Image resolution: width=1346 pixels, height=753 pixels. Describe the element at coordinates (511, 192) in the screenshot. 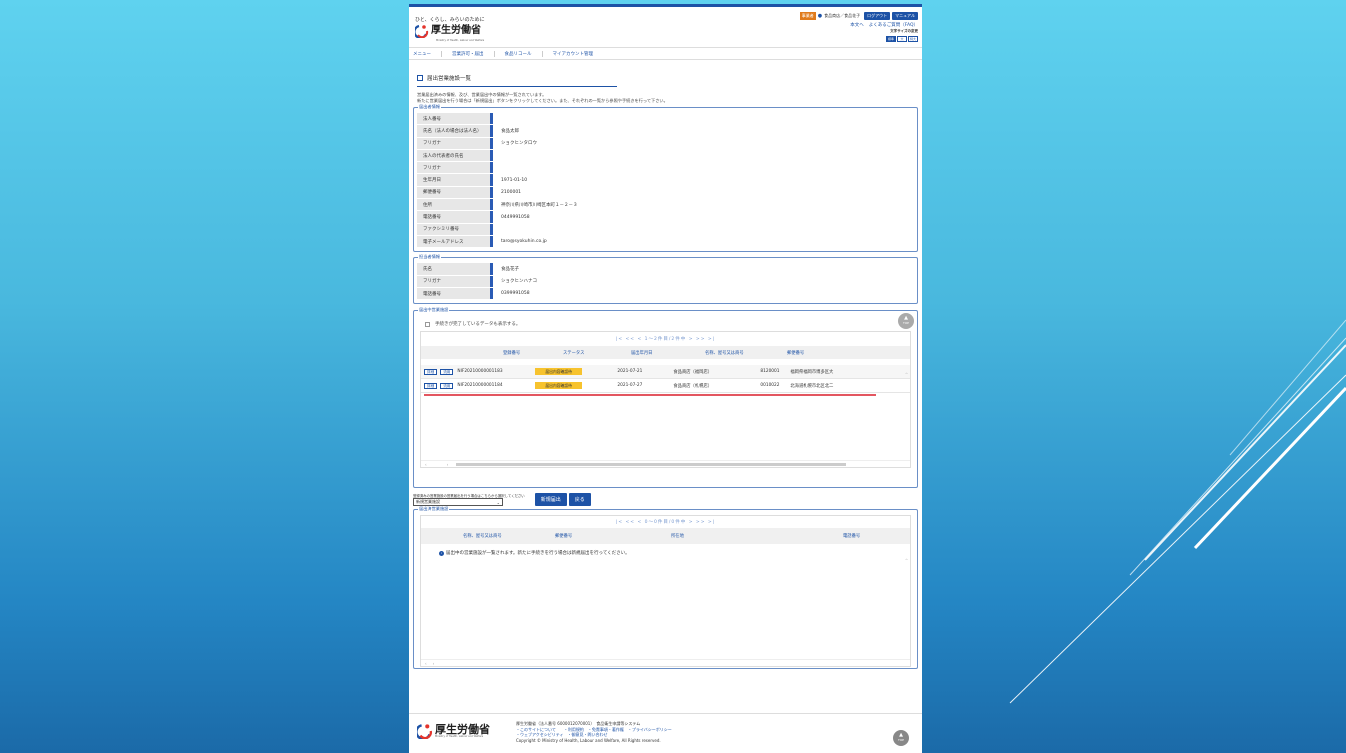

I see `field-value: 2100001` at that location.